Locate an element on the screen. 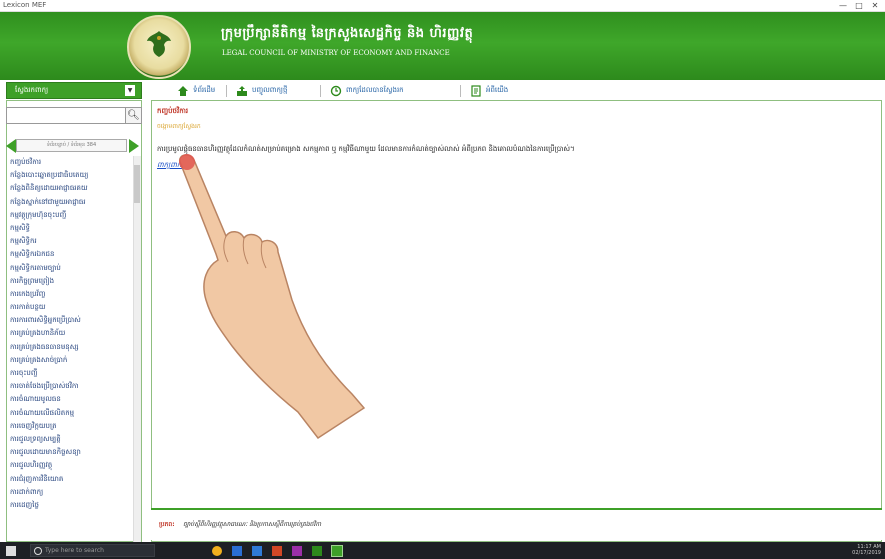  history-button: ពាក្យដែលបានស្វែងរក is located at coordinates (367, 91).